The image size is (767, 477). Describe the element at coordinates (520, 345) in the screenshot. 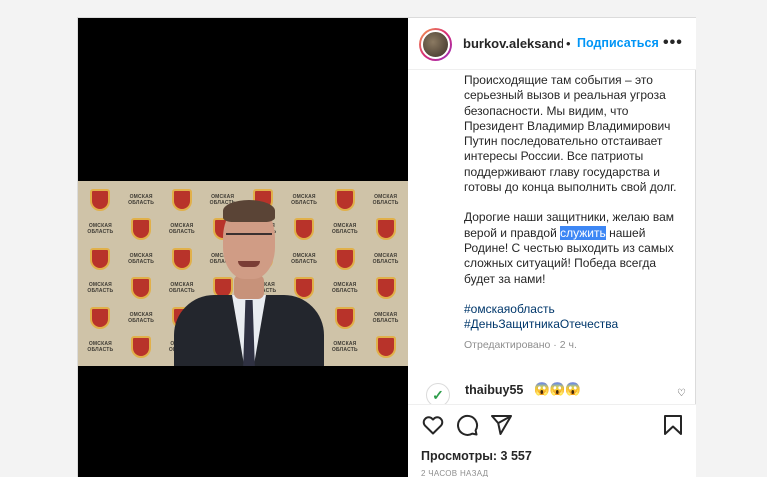

I see `edited-timestamp: Отредактировано · 2 ч.` at that location.